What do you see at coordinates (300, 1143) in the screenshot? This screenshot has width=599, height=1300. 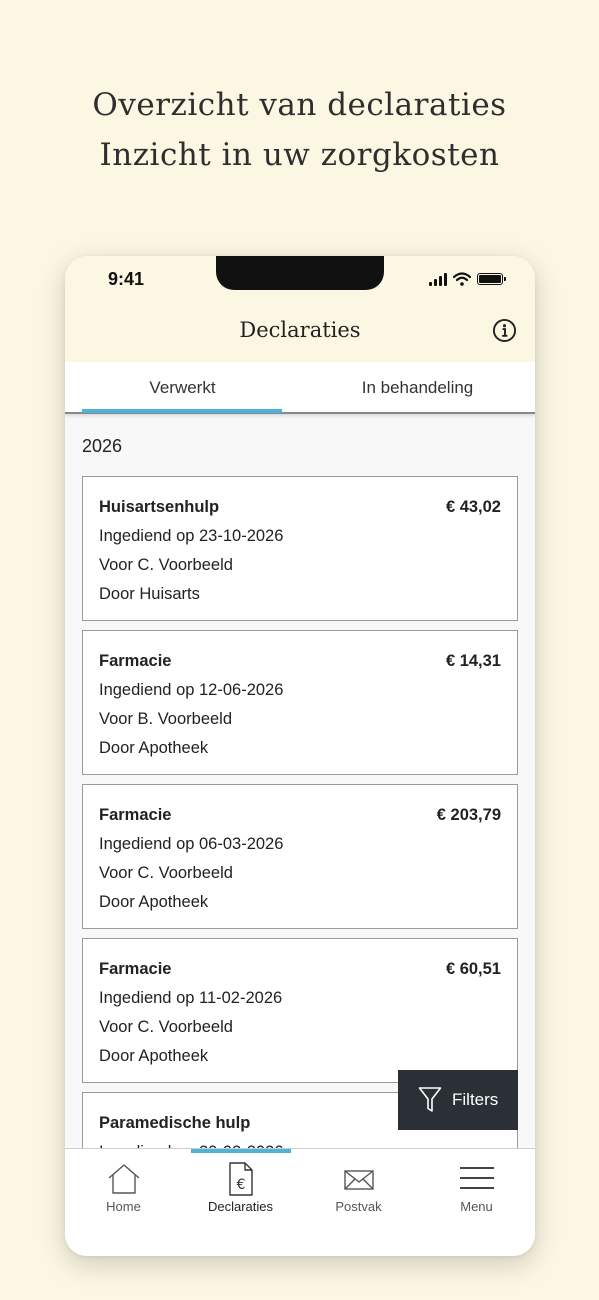 I see `claim-submitted: Ingediend op 20-02-2026` at bounding box center [300, 1143].